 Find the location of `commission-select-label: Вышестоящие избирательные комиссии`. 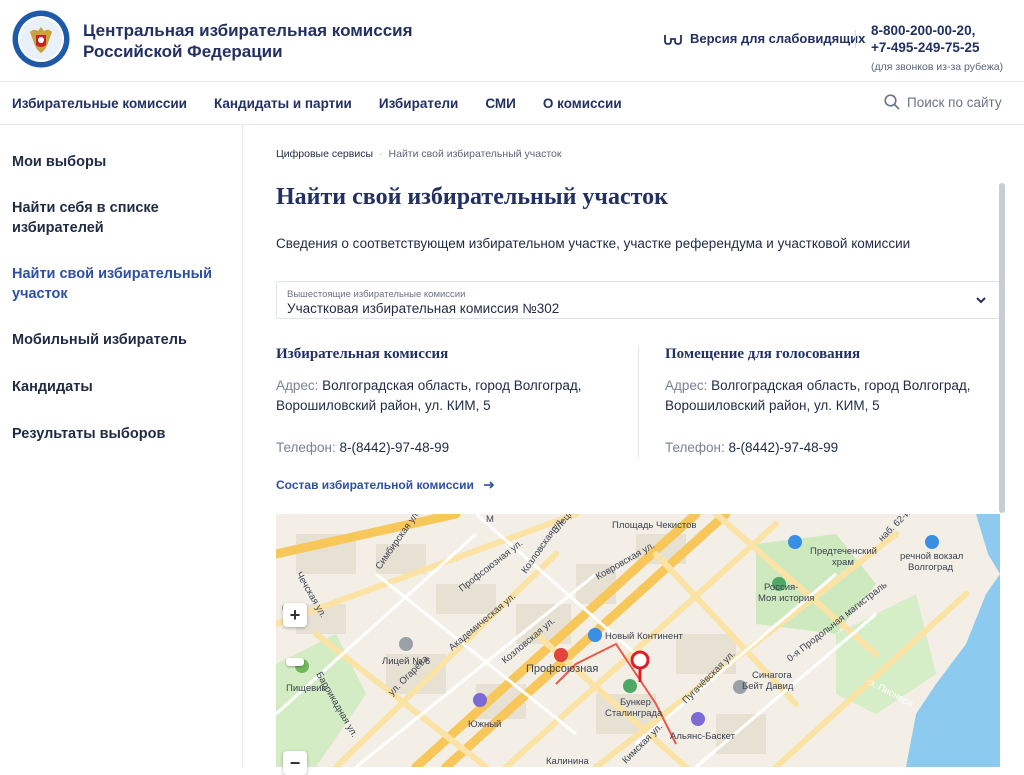

commission-select-label: Вышестоящие избирательные комиссии is located at coordinates (376, 294).